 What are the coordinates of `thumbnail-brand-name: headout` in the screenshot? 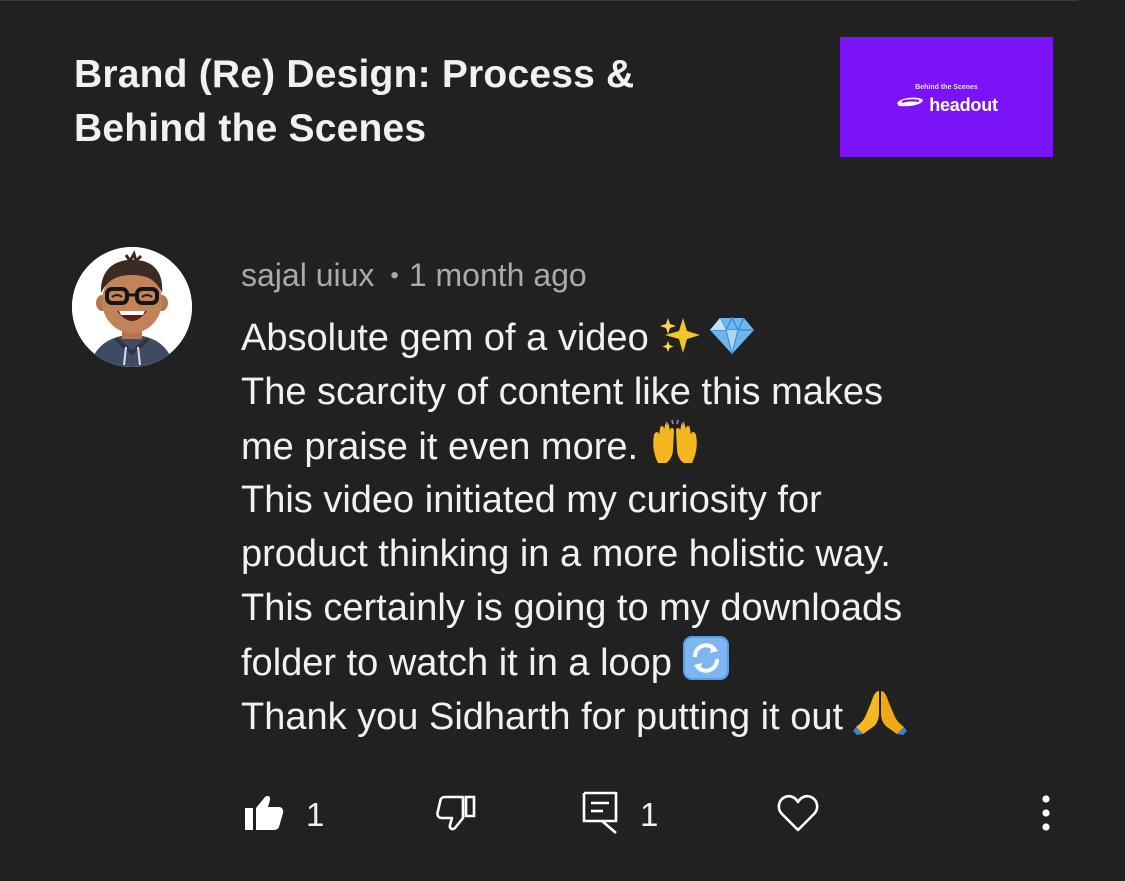 It's located at (963, 105).